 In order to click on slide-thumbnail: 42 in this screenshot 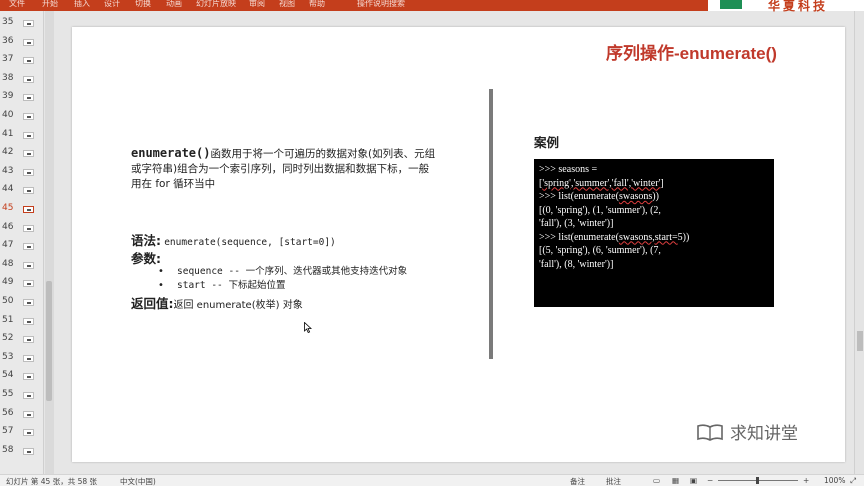, I will do `click(22, 154)`.